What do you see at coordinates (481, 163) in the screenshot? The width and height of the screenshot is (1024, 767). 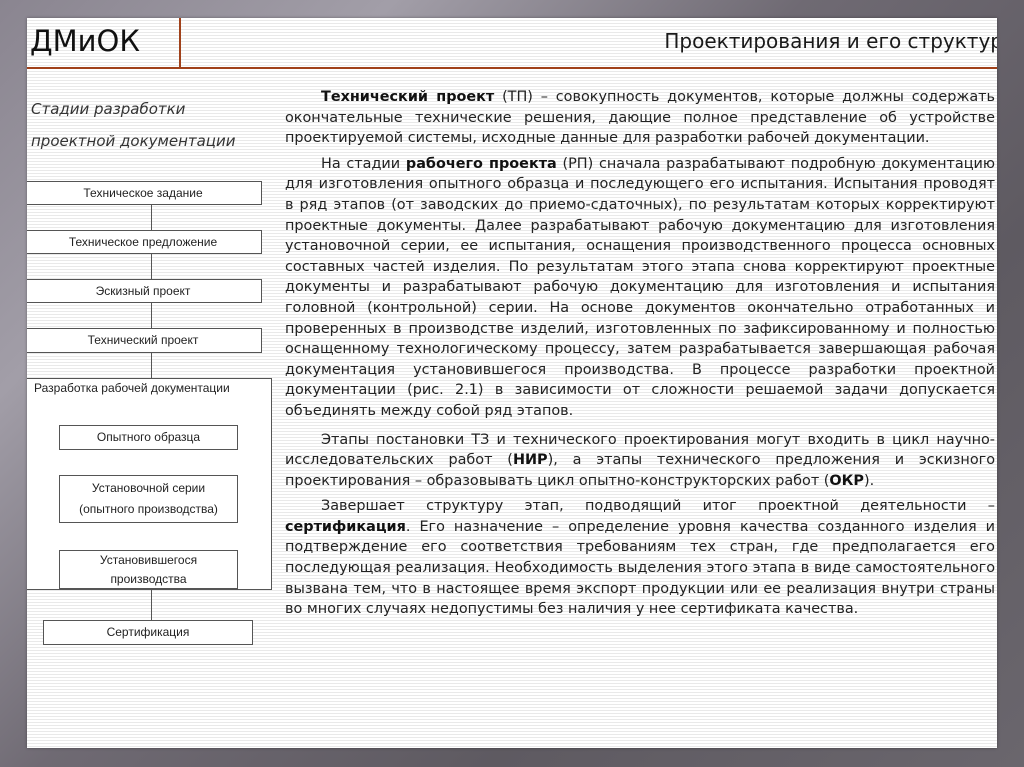 I see `term-working-project: рабочего проекта` at bounding box center [481, 163].